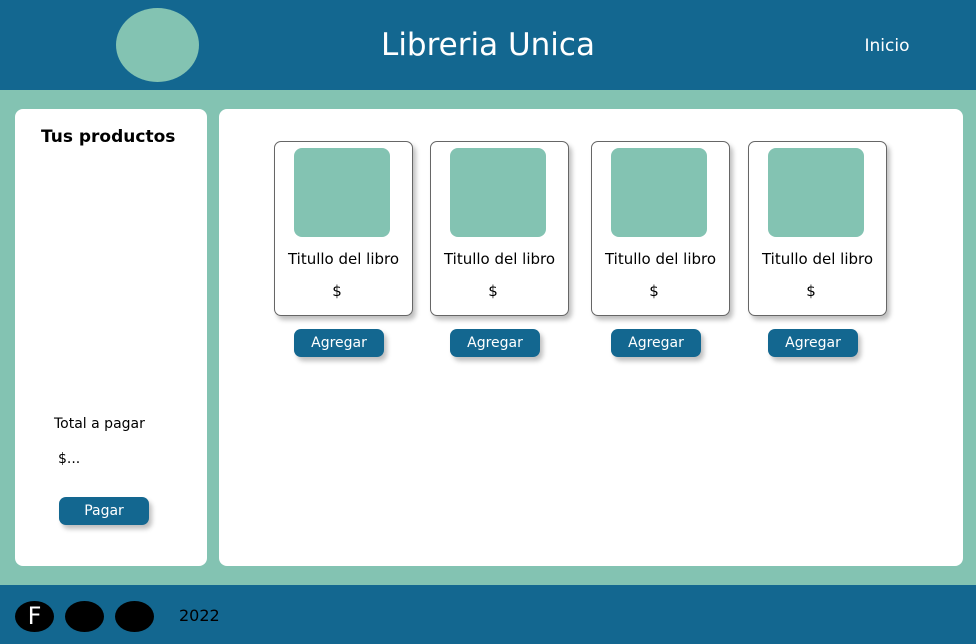 The width and height of the screenshot is (976, 644). What do you see at coordinates (99, 424) in the screenshot?
I see `total-label: Total a pagar` at bounding box center [99, 424].